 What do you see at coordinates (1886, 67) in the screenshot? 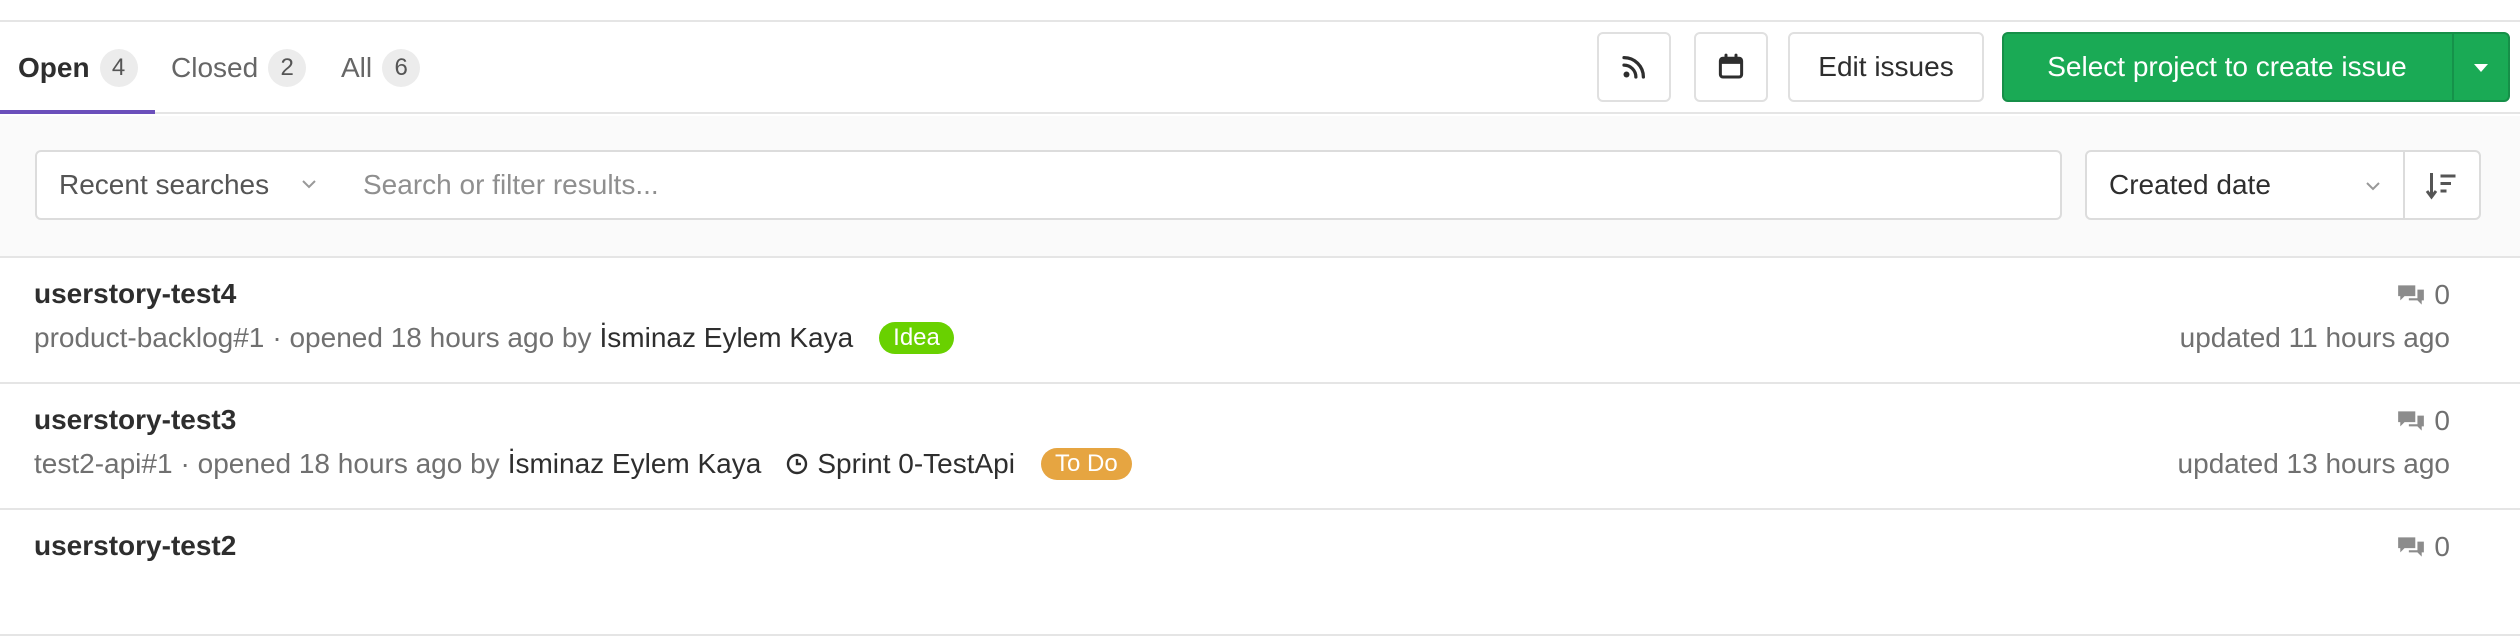
I see `edit-issues-button: Edit issues` at bounding box center [1886, 67].